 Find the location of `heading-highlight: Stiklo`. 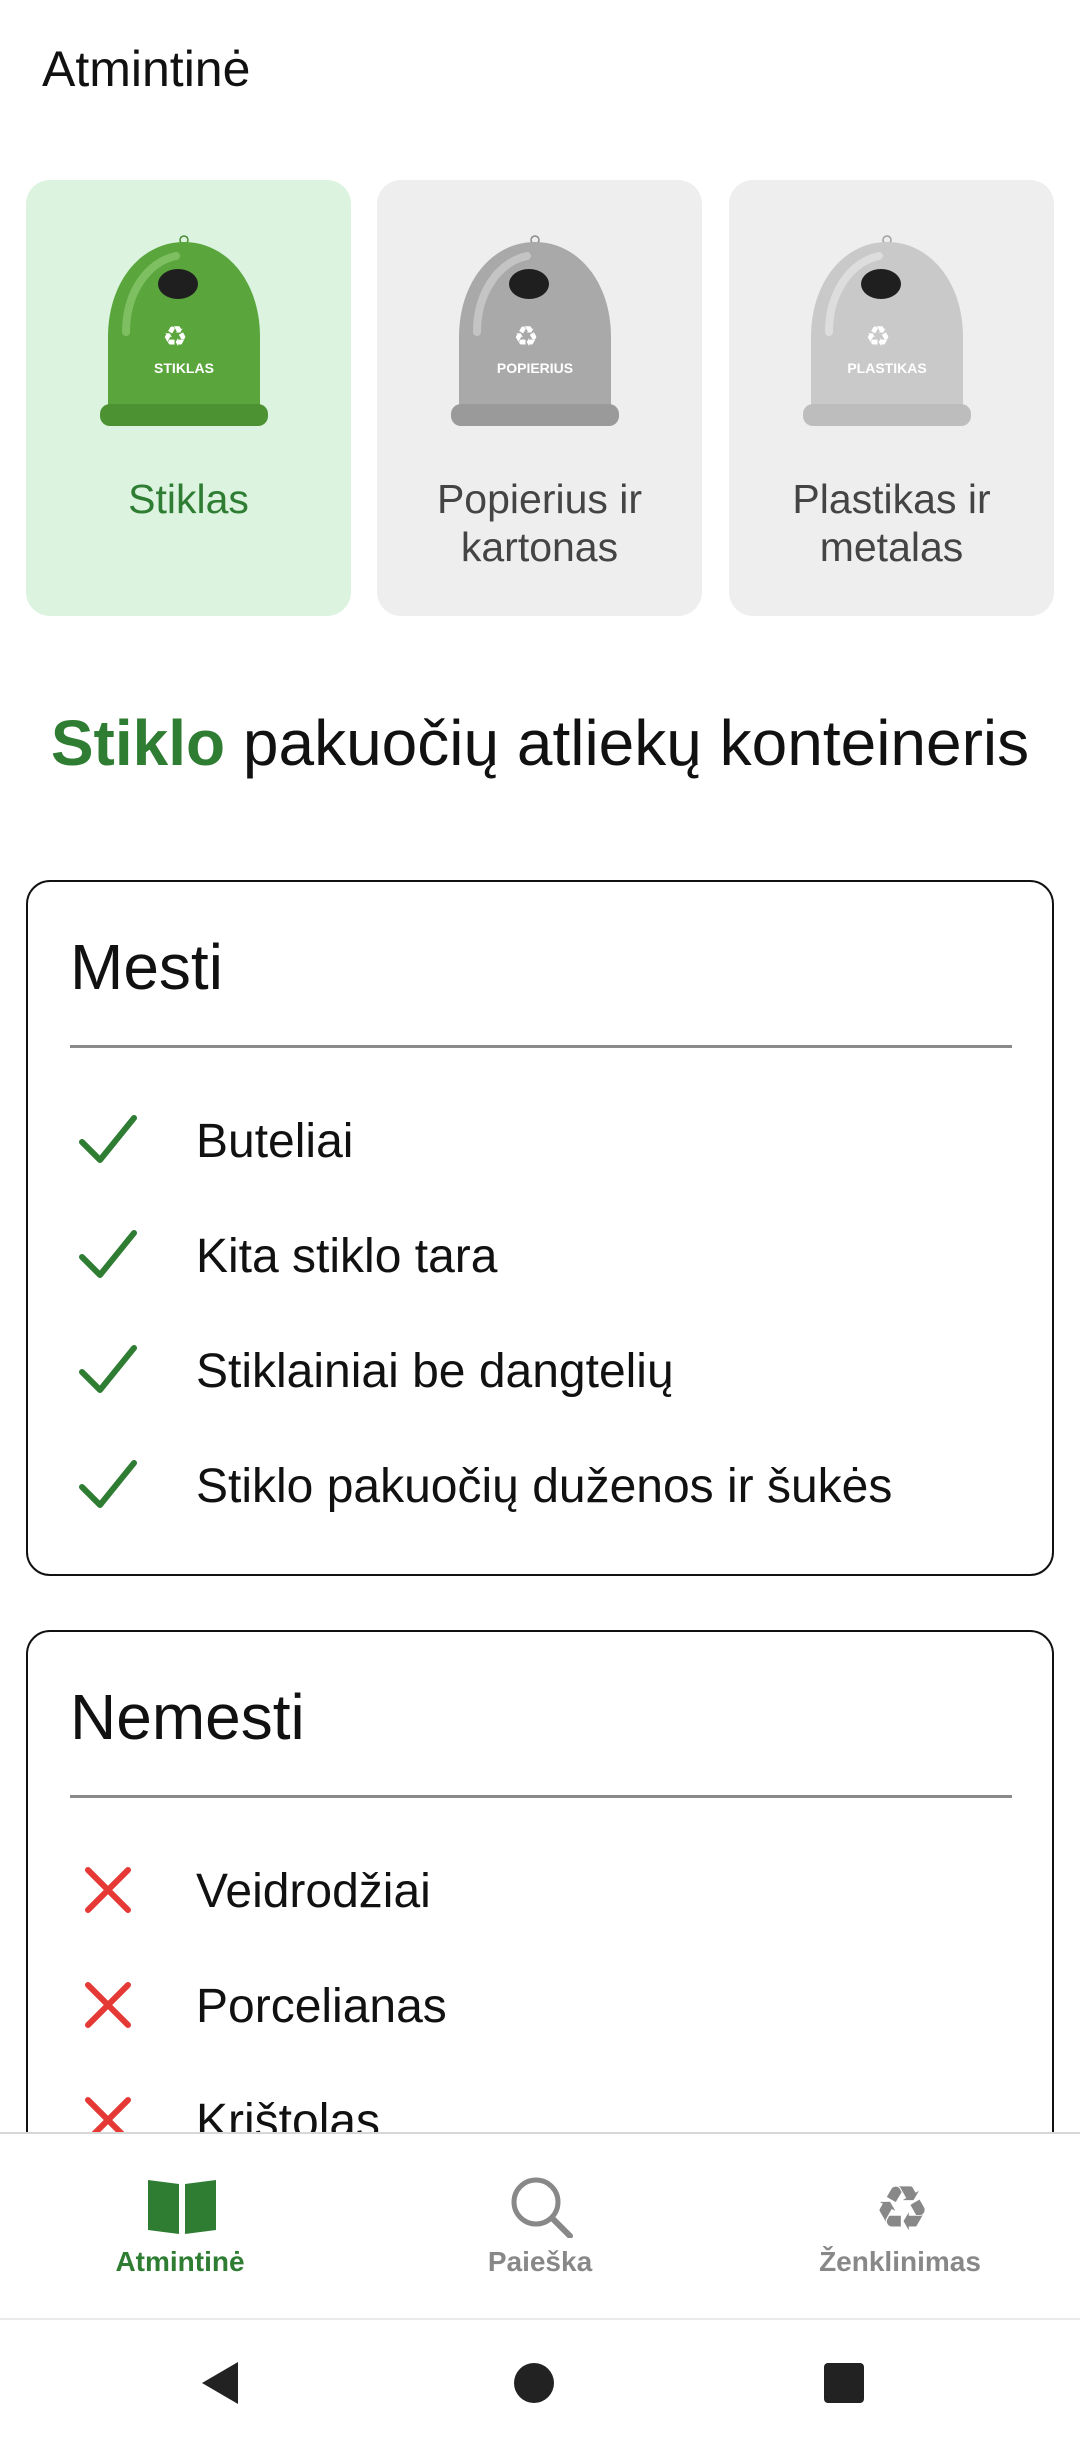

heading-highlight: Stiklo is located at coordinates (138, 743).